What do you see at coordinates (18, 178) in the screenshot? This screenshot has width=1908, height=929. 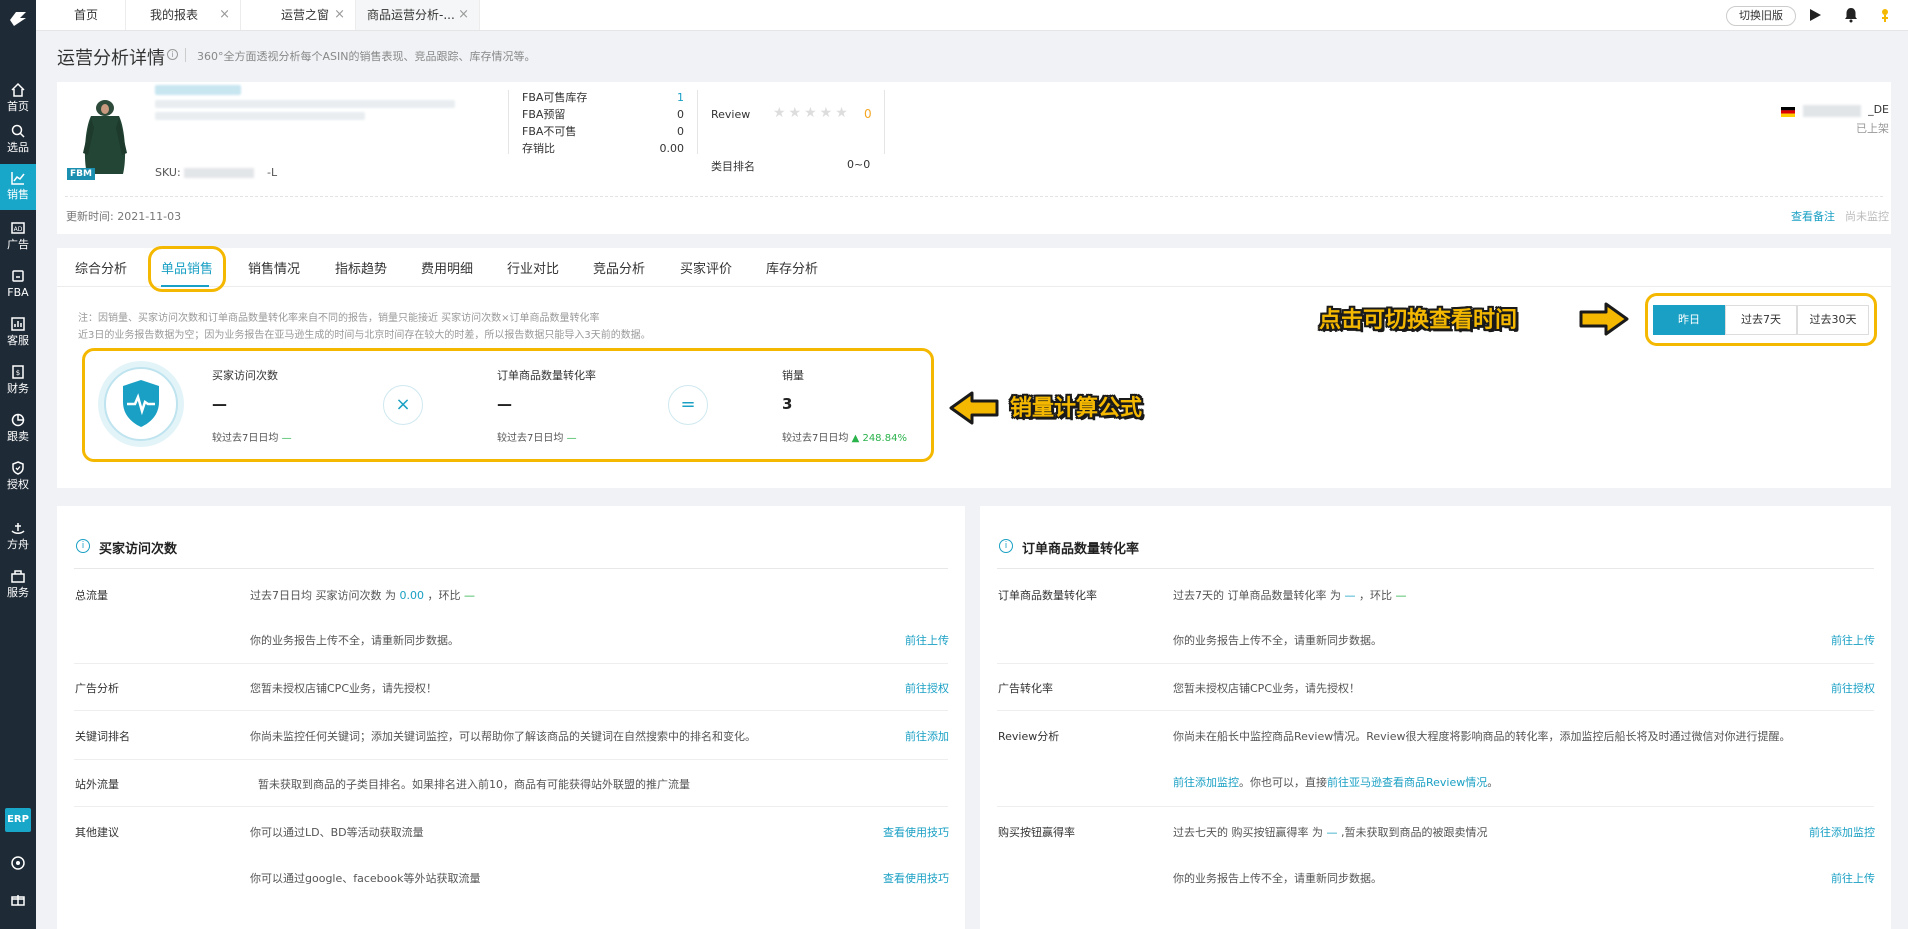 I see `chart-line-icon` at bounding box center [18, 178].